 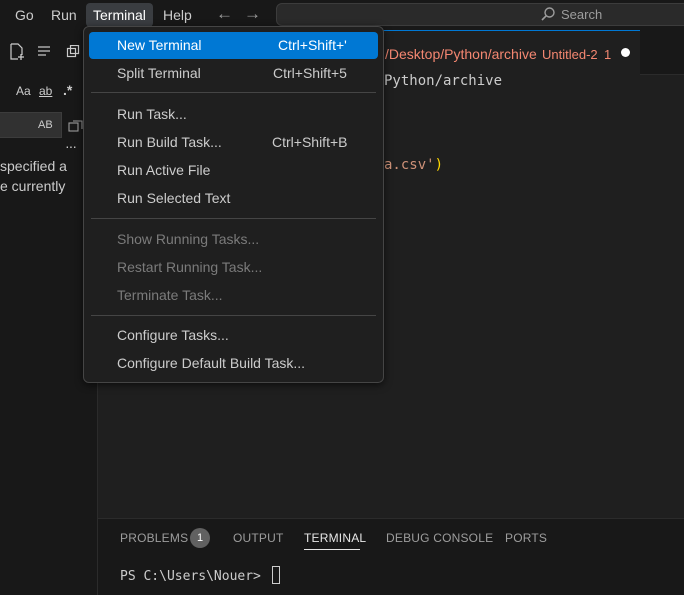 I want to click on code-paren: ), so click(x=439, y=165).